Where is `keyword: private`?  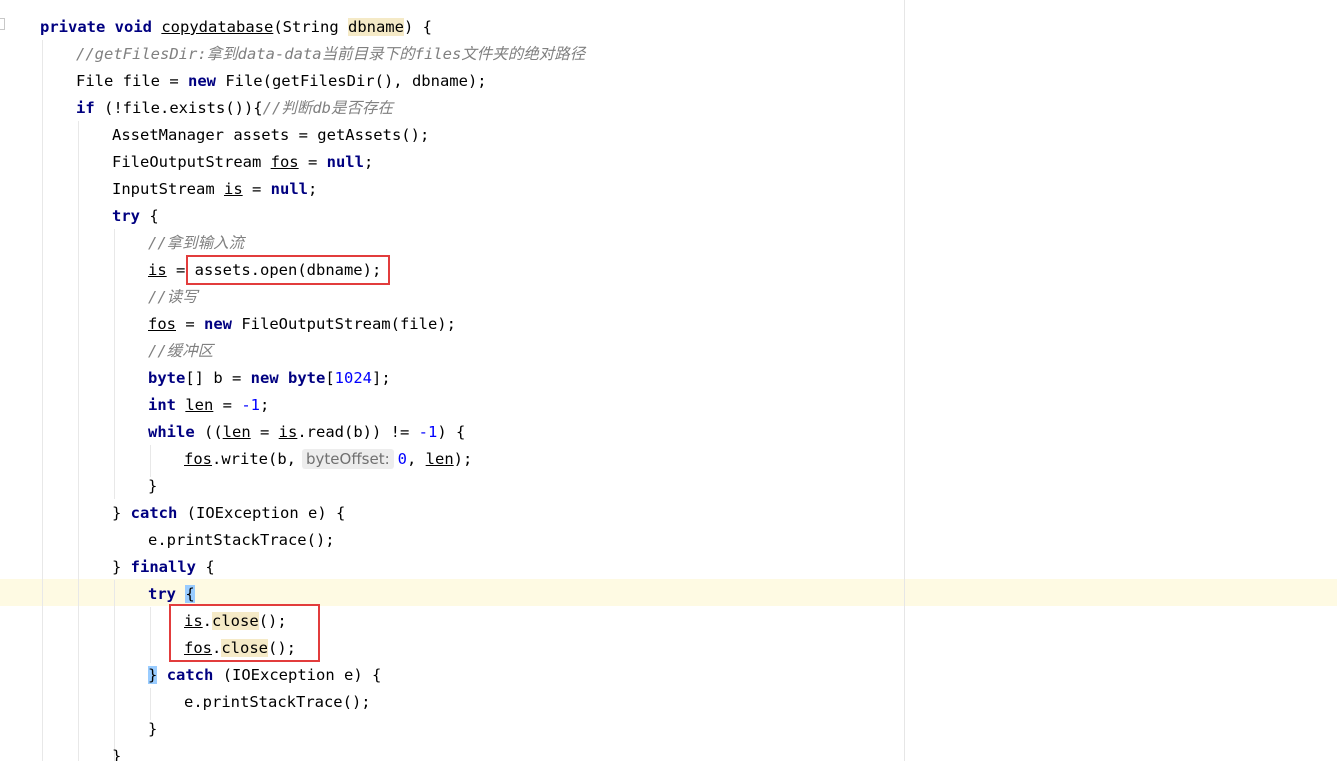
keyword: private is located at coordinates (73, 27).